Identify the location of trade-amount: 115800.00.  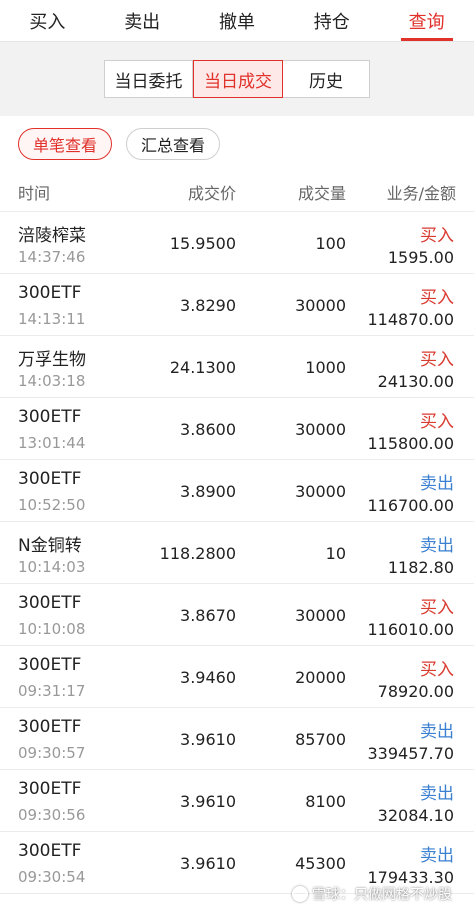
(410, 443).